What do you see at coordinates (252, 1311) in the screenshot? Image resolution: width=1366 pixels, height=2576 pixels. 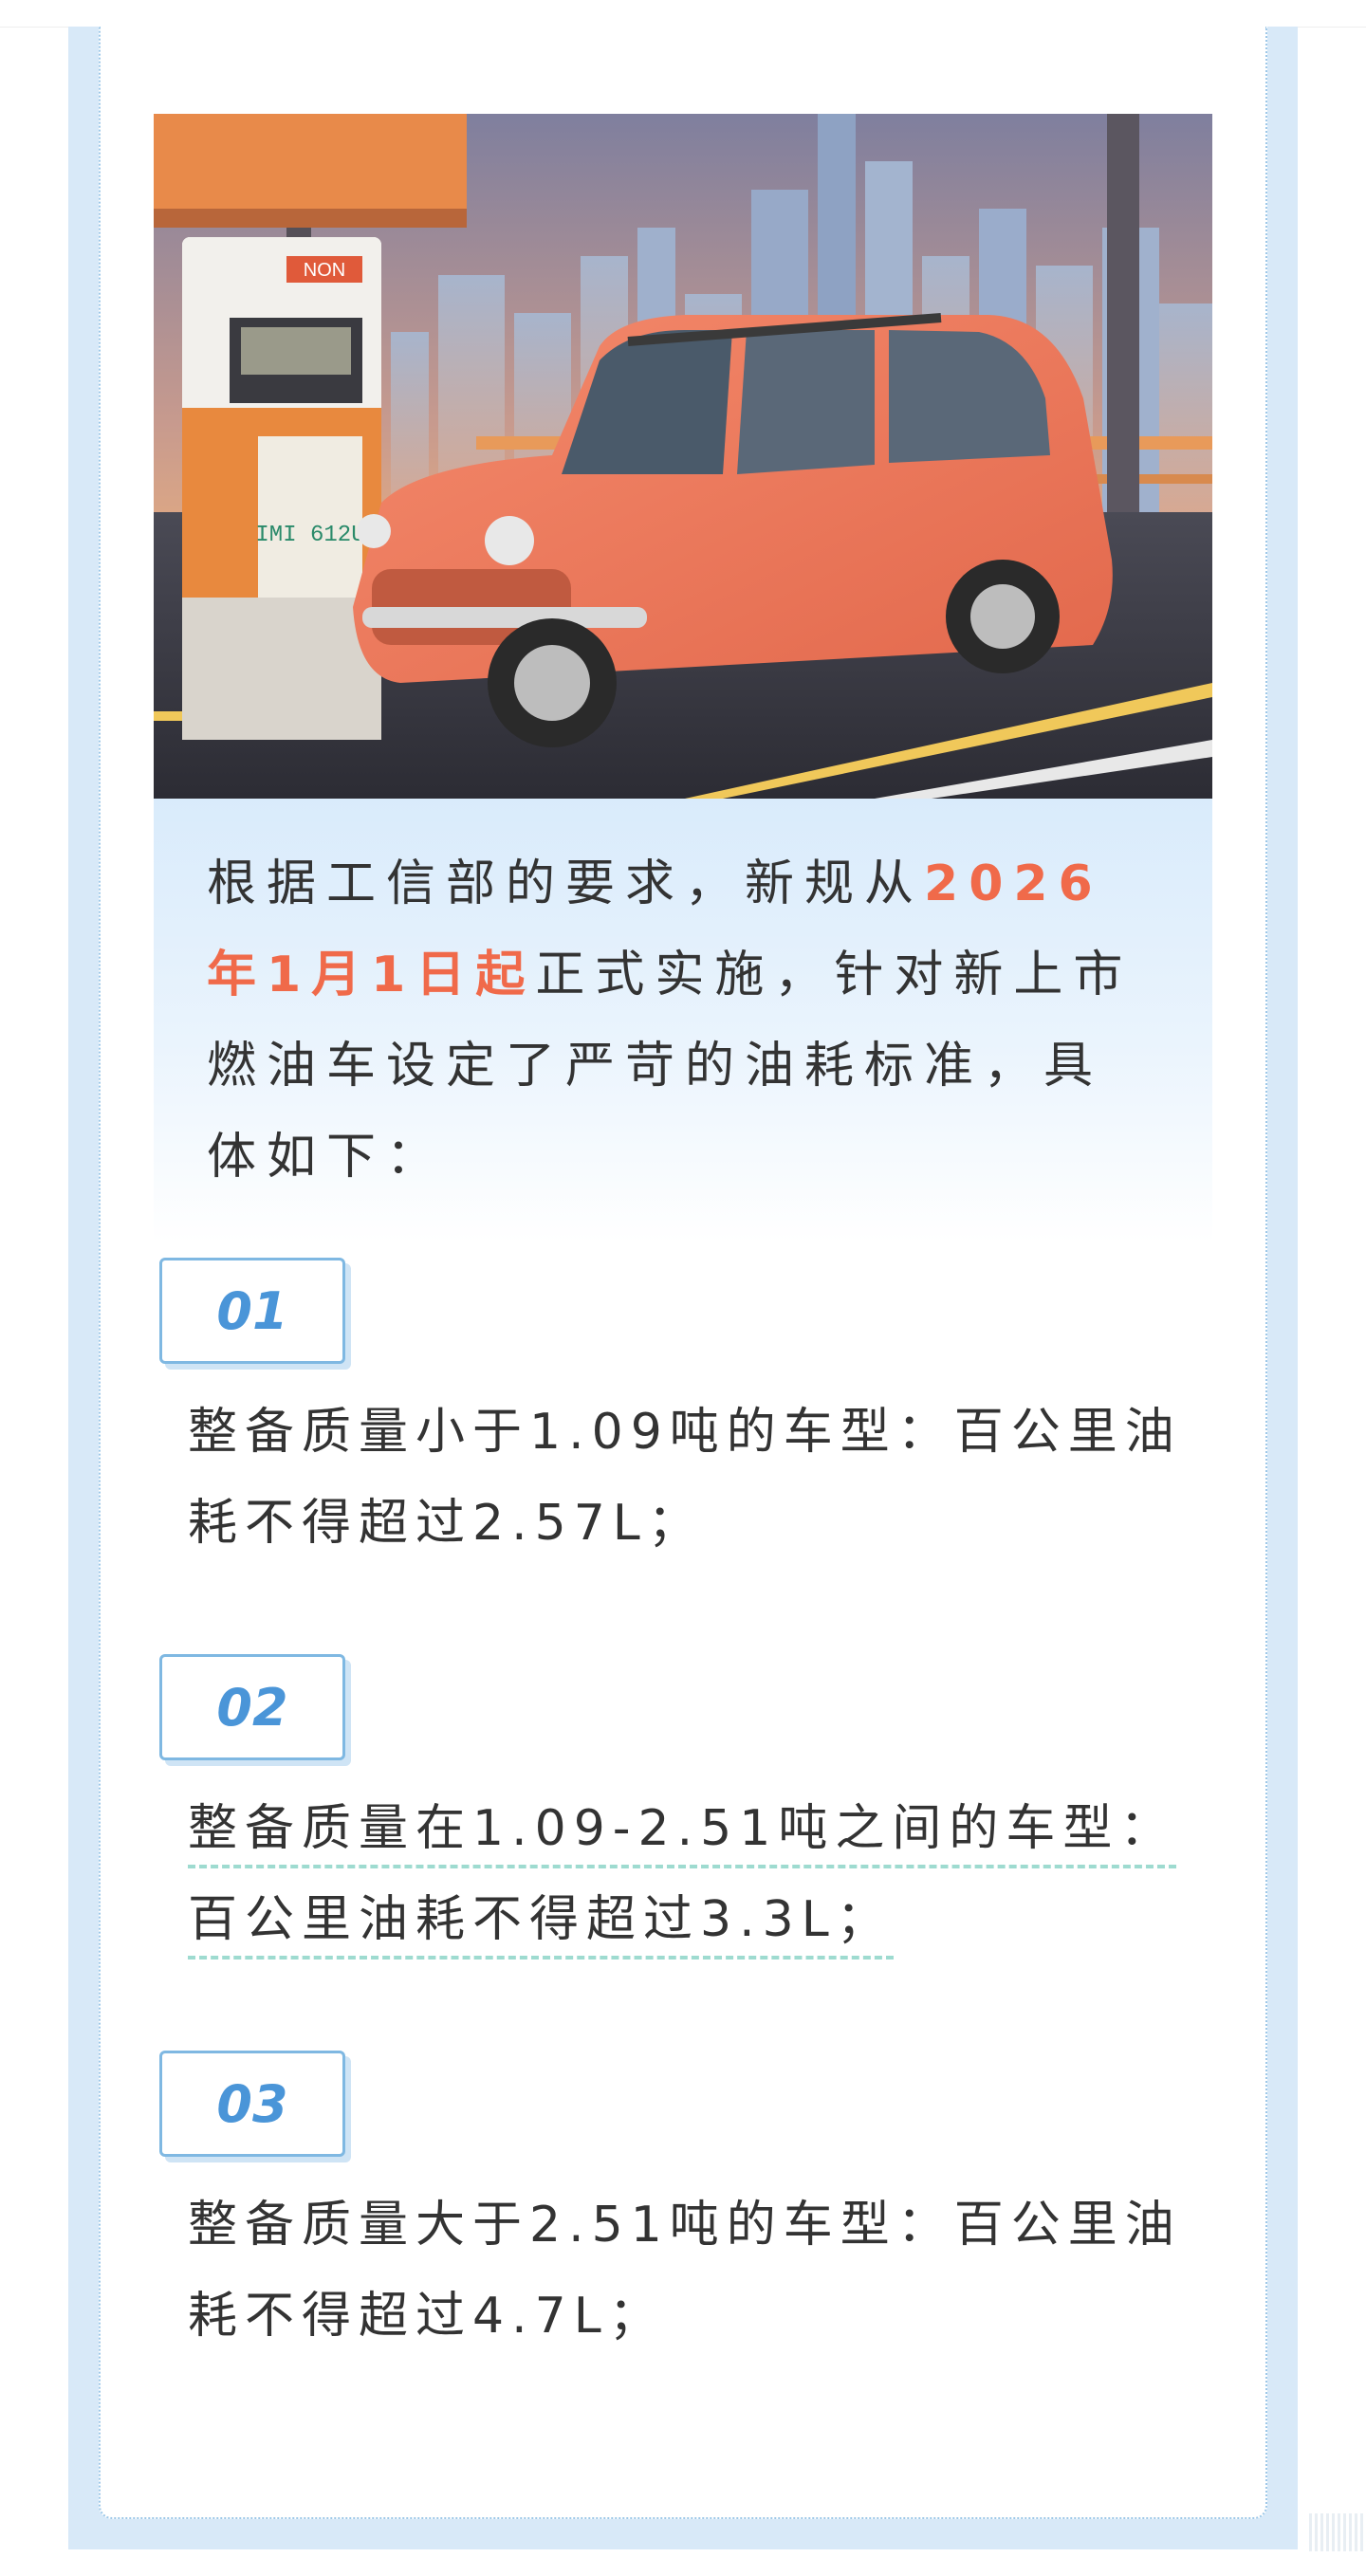 I see `item-number-badge-01: 01` at bounding box center [252, 1311].